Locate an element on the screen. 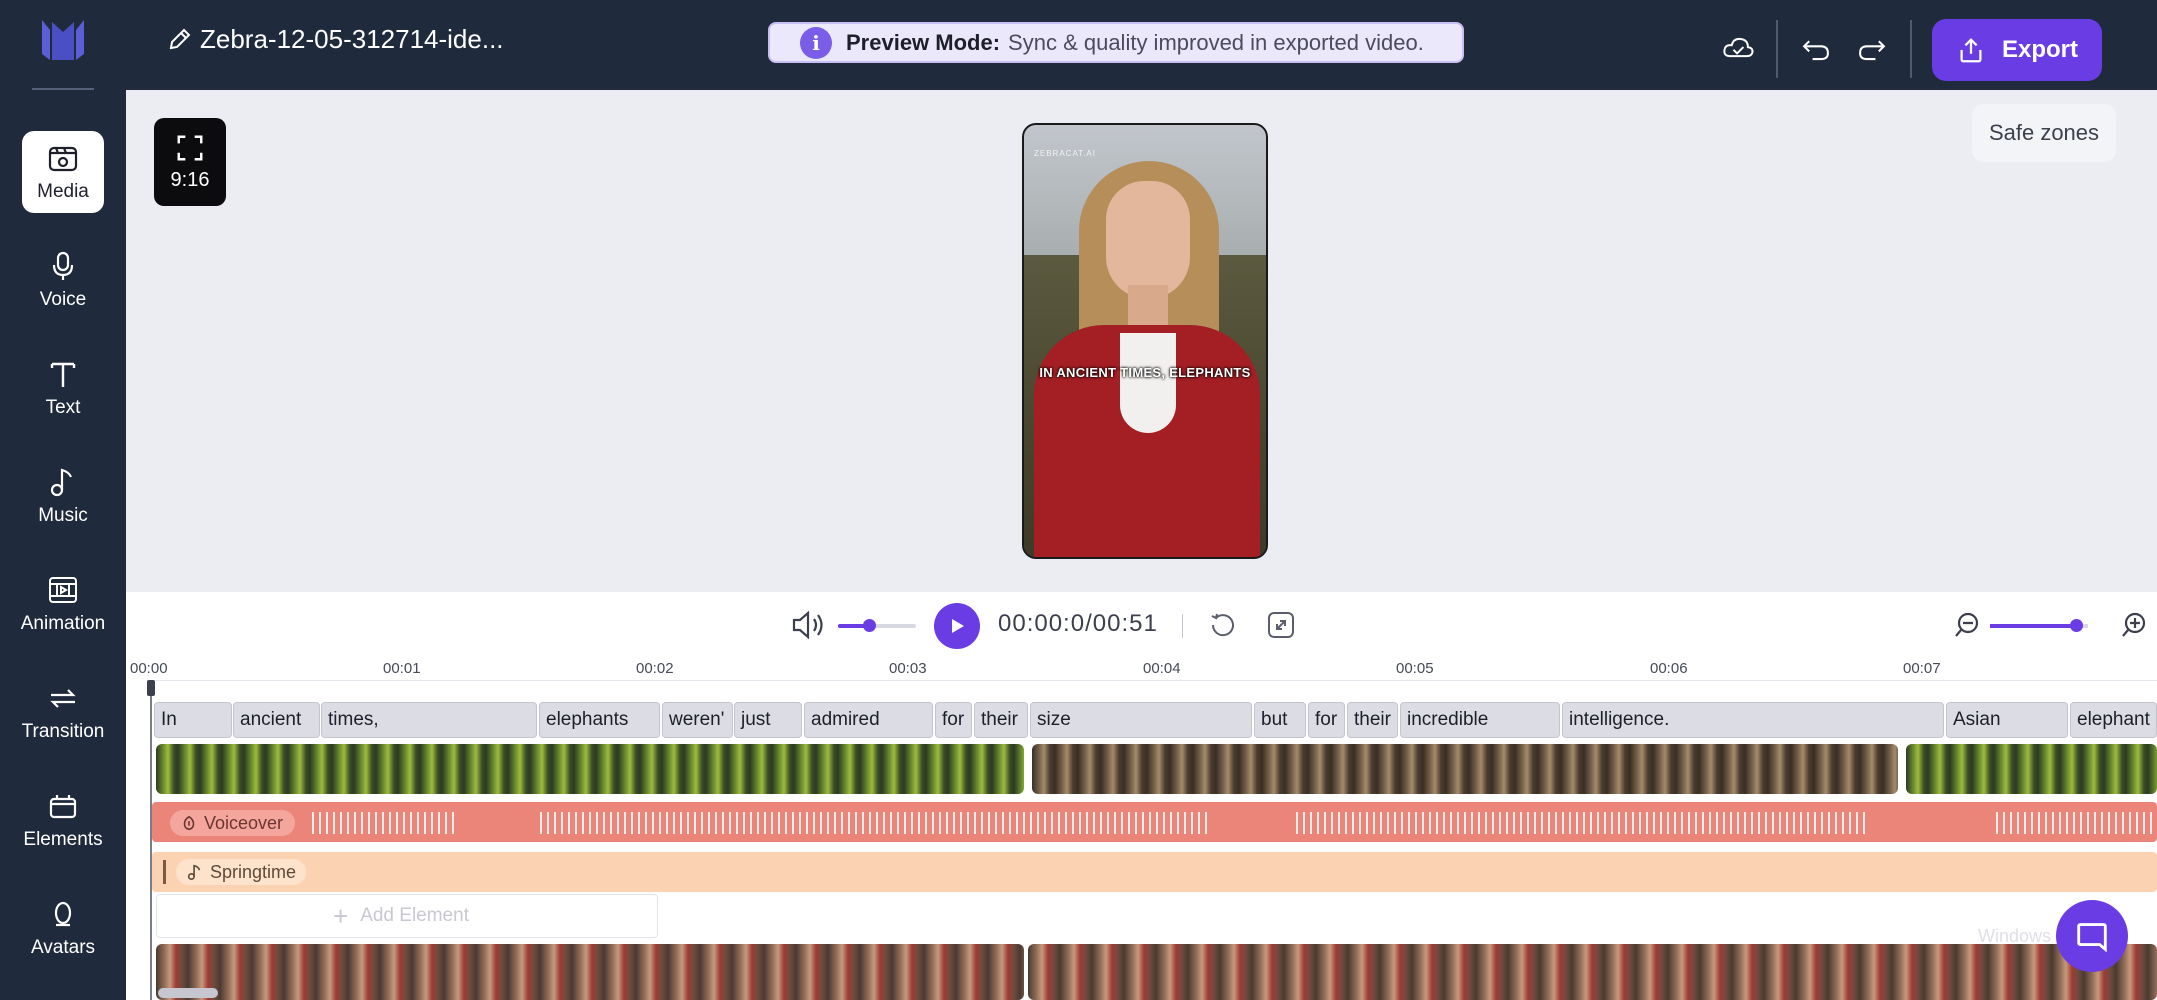 The height and width of the screenshot is (1000, 2157). export-label: Export is located at coordinates (2039, 49).